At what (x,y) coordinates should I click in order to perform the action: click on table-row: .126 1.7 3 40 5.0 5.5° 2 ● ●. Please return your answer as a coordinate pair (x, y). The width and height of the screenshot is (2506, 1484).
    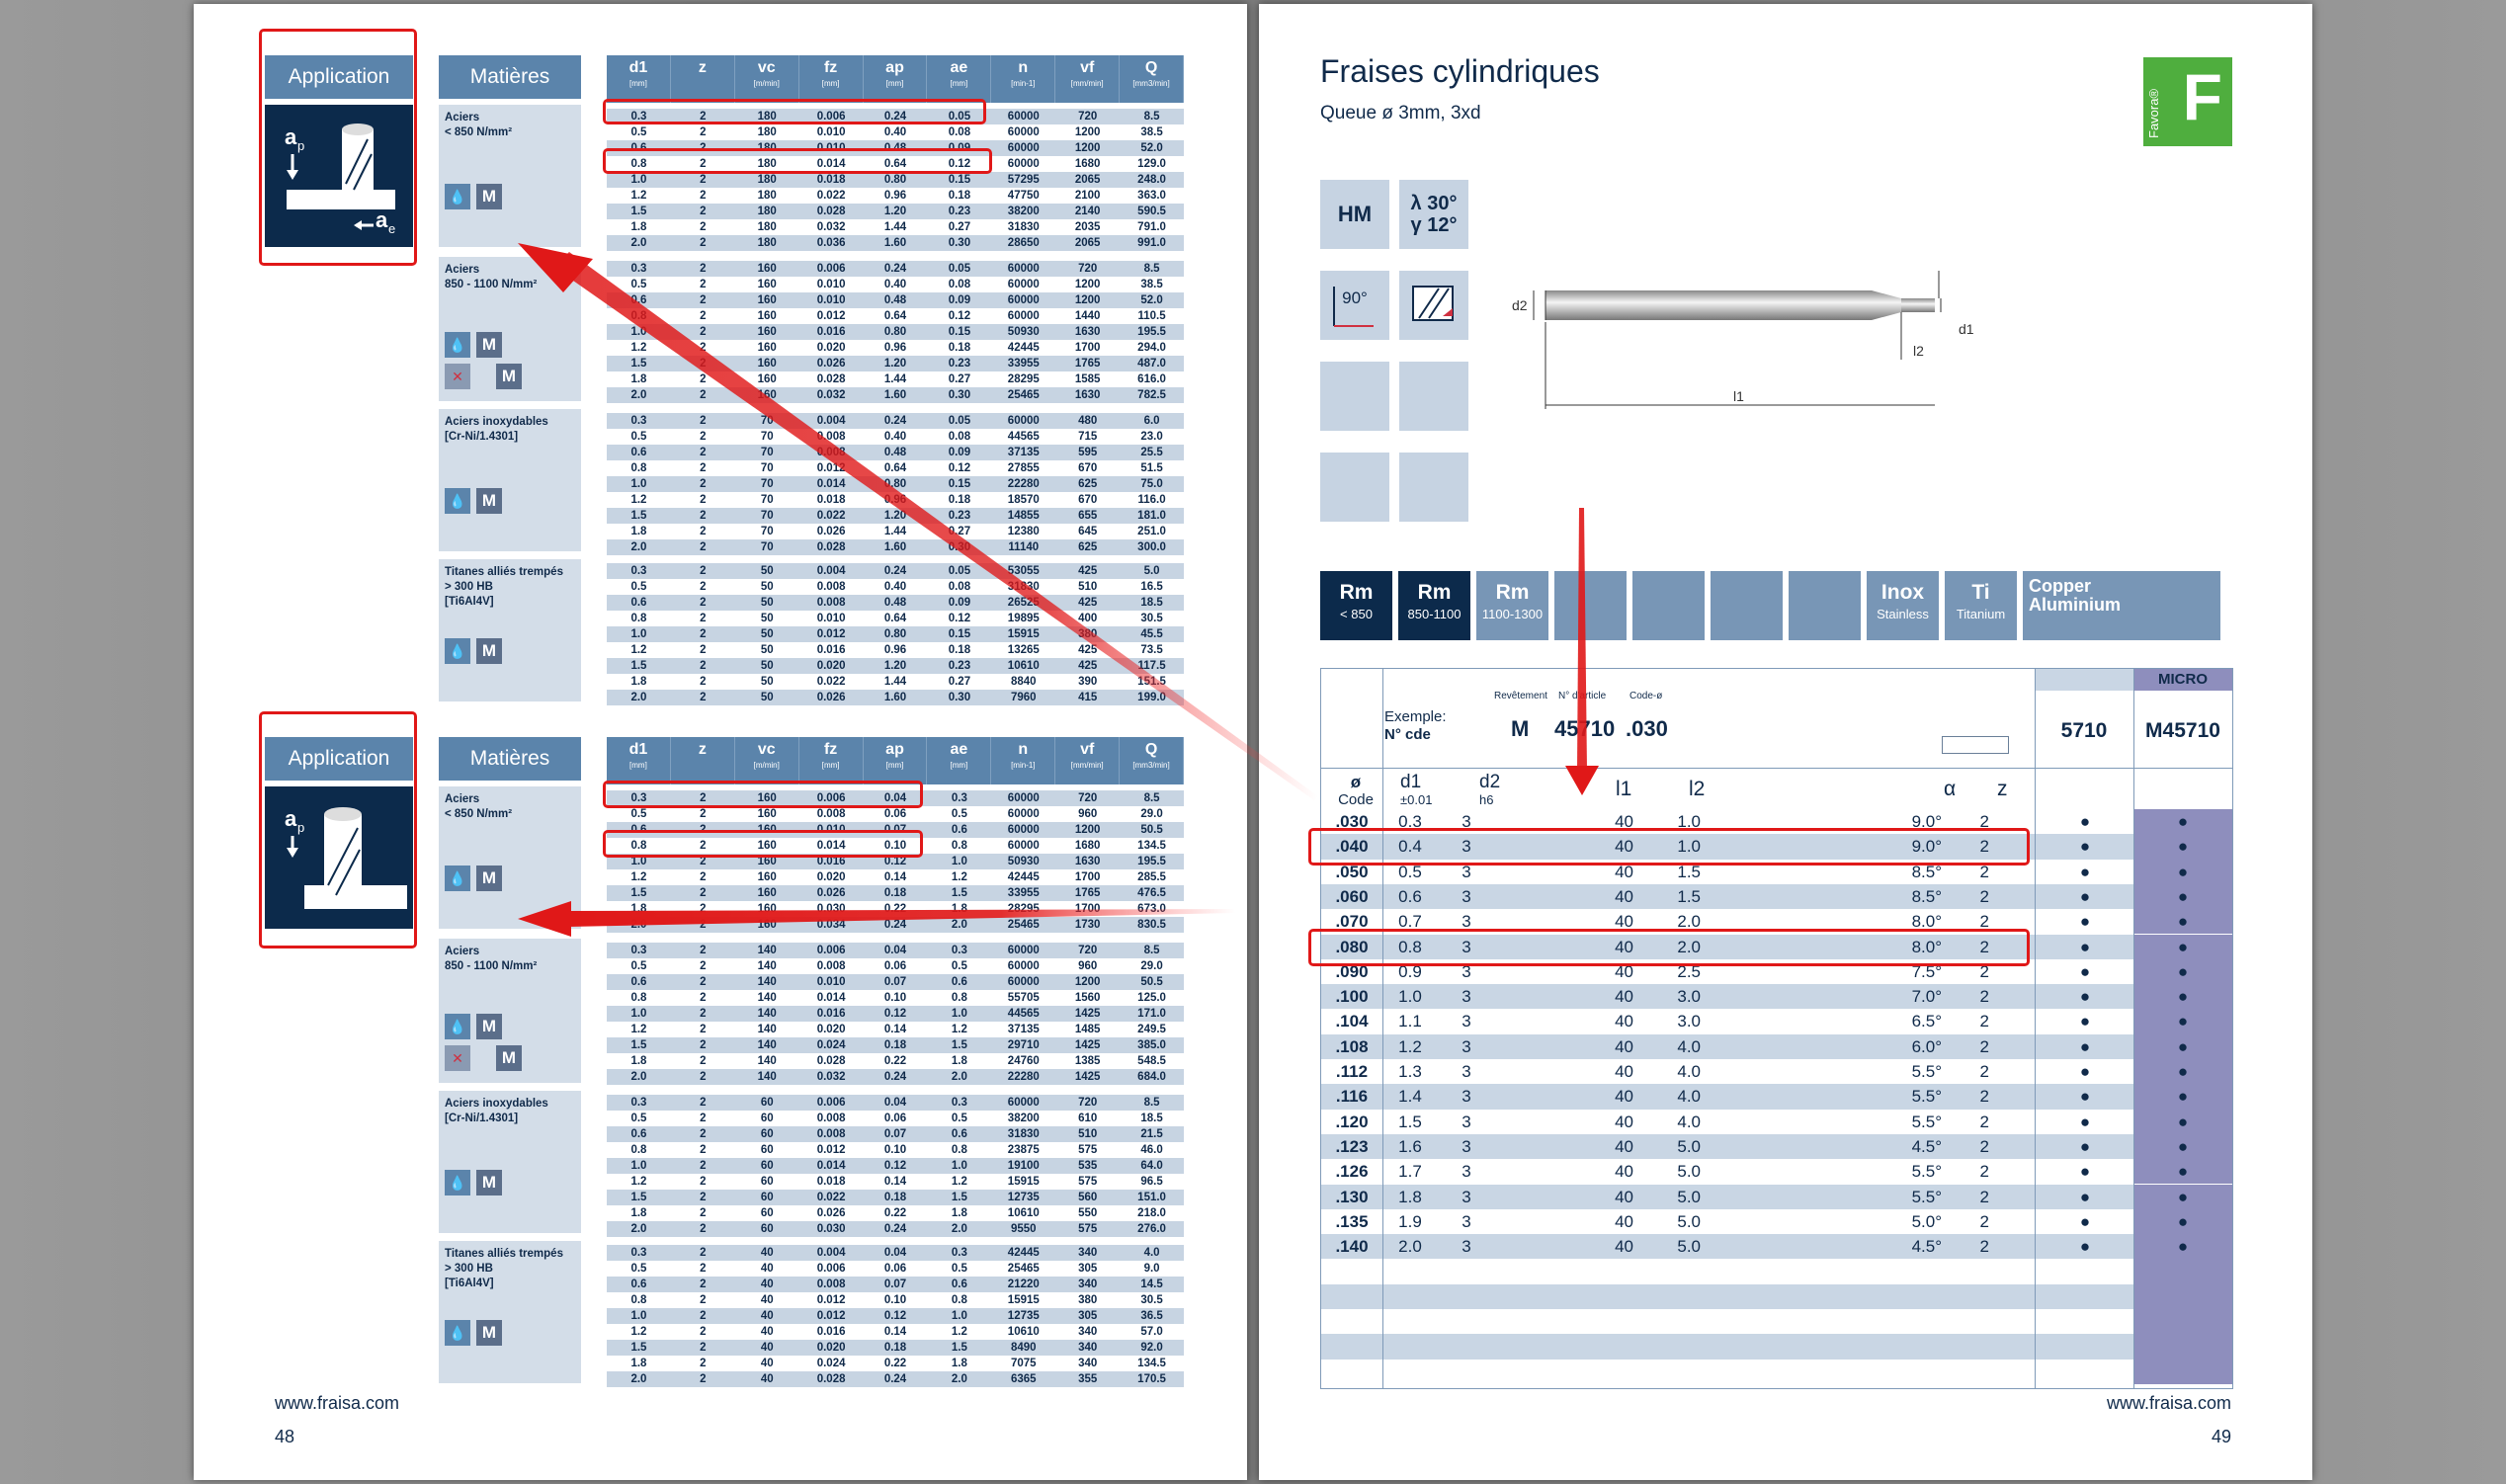
    Looking at the image, I should click on (1777, 1172).